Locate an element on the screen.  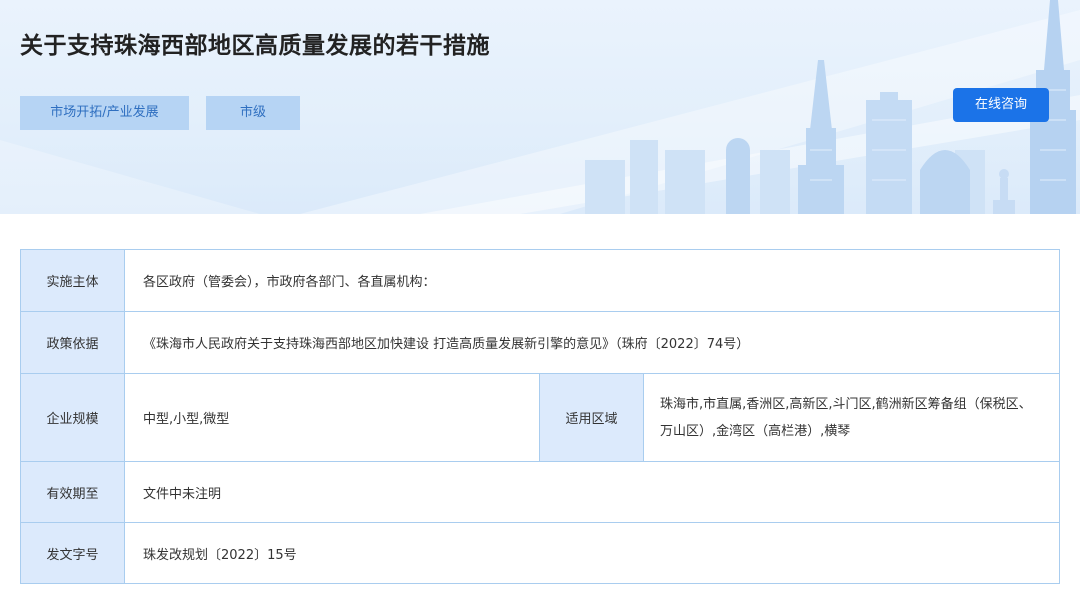
document-number-label: 发文字号 is located at coordinates (72, 553).